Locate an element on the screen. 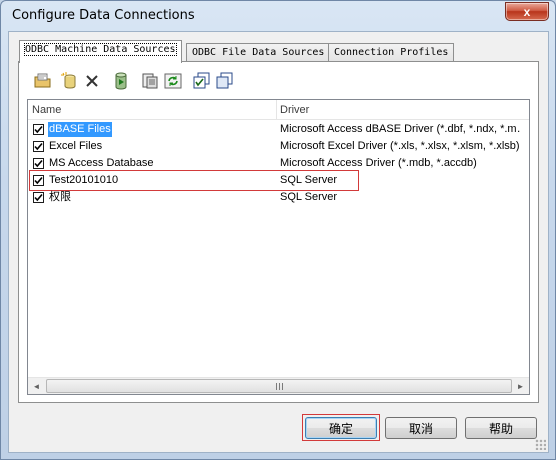 The width and height of the screenshot is (556, 460). run-icon is located at coordinates (121, 81).